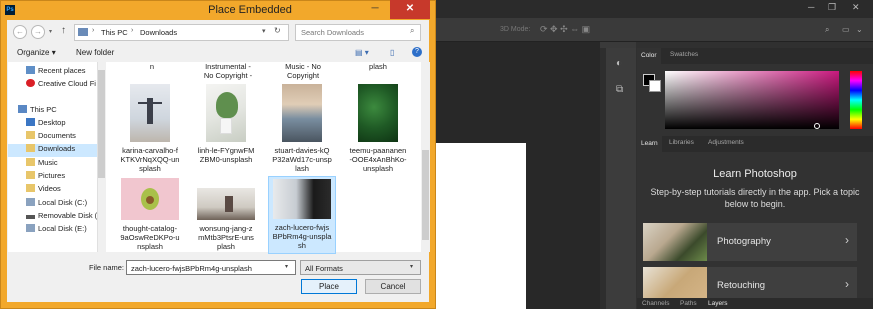 This screenshot has width=873, height=309. Describe the element at coordinates (53, 111) in the screenshot. I see `nav-item-this-pc: This PC` at that location.